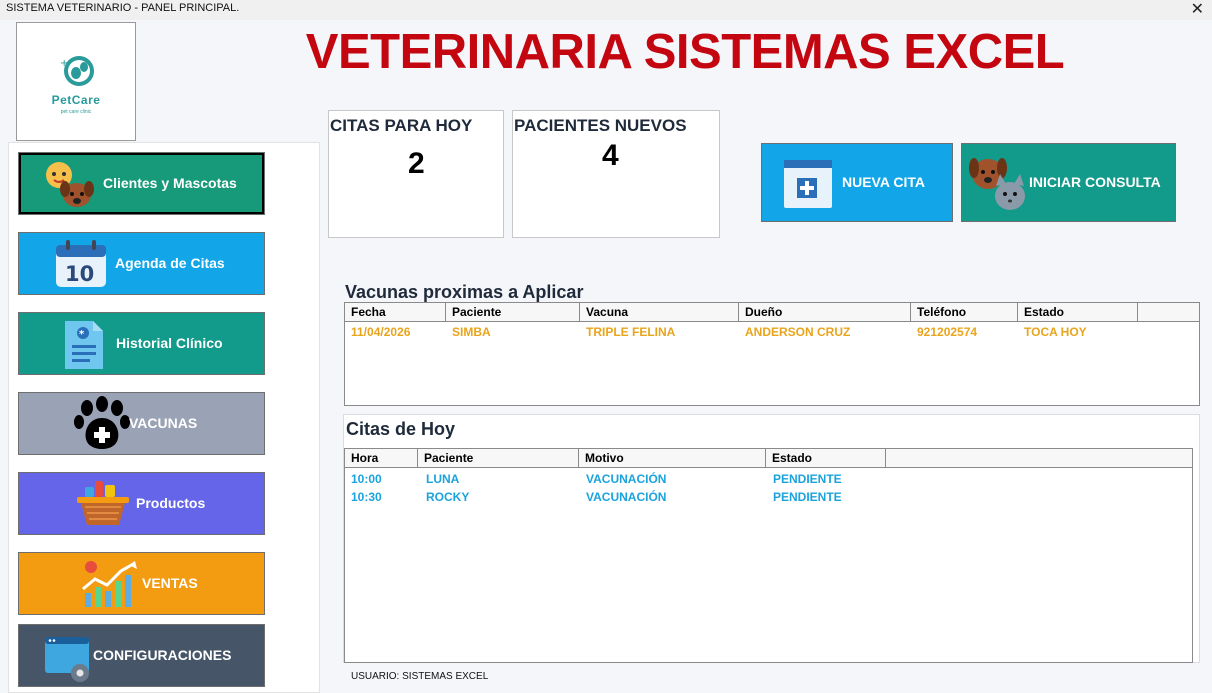  I want to click on column-header: Hora, so click(381, 458).